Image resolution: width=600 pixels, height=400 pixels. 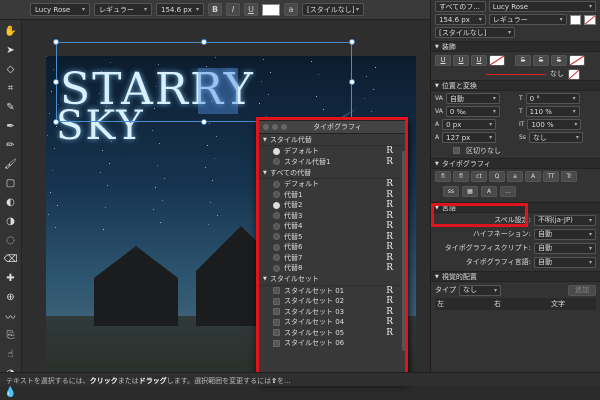 I want to click on style_sets-item: スタイルセット 05 R, so click(x=333, y=333).